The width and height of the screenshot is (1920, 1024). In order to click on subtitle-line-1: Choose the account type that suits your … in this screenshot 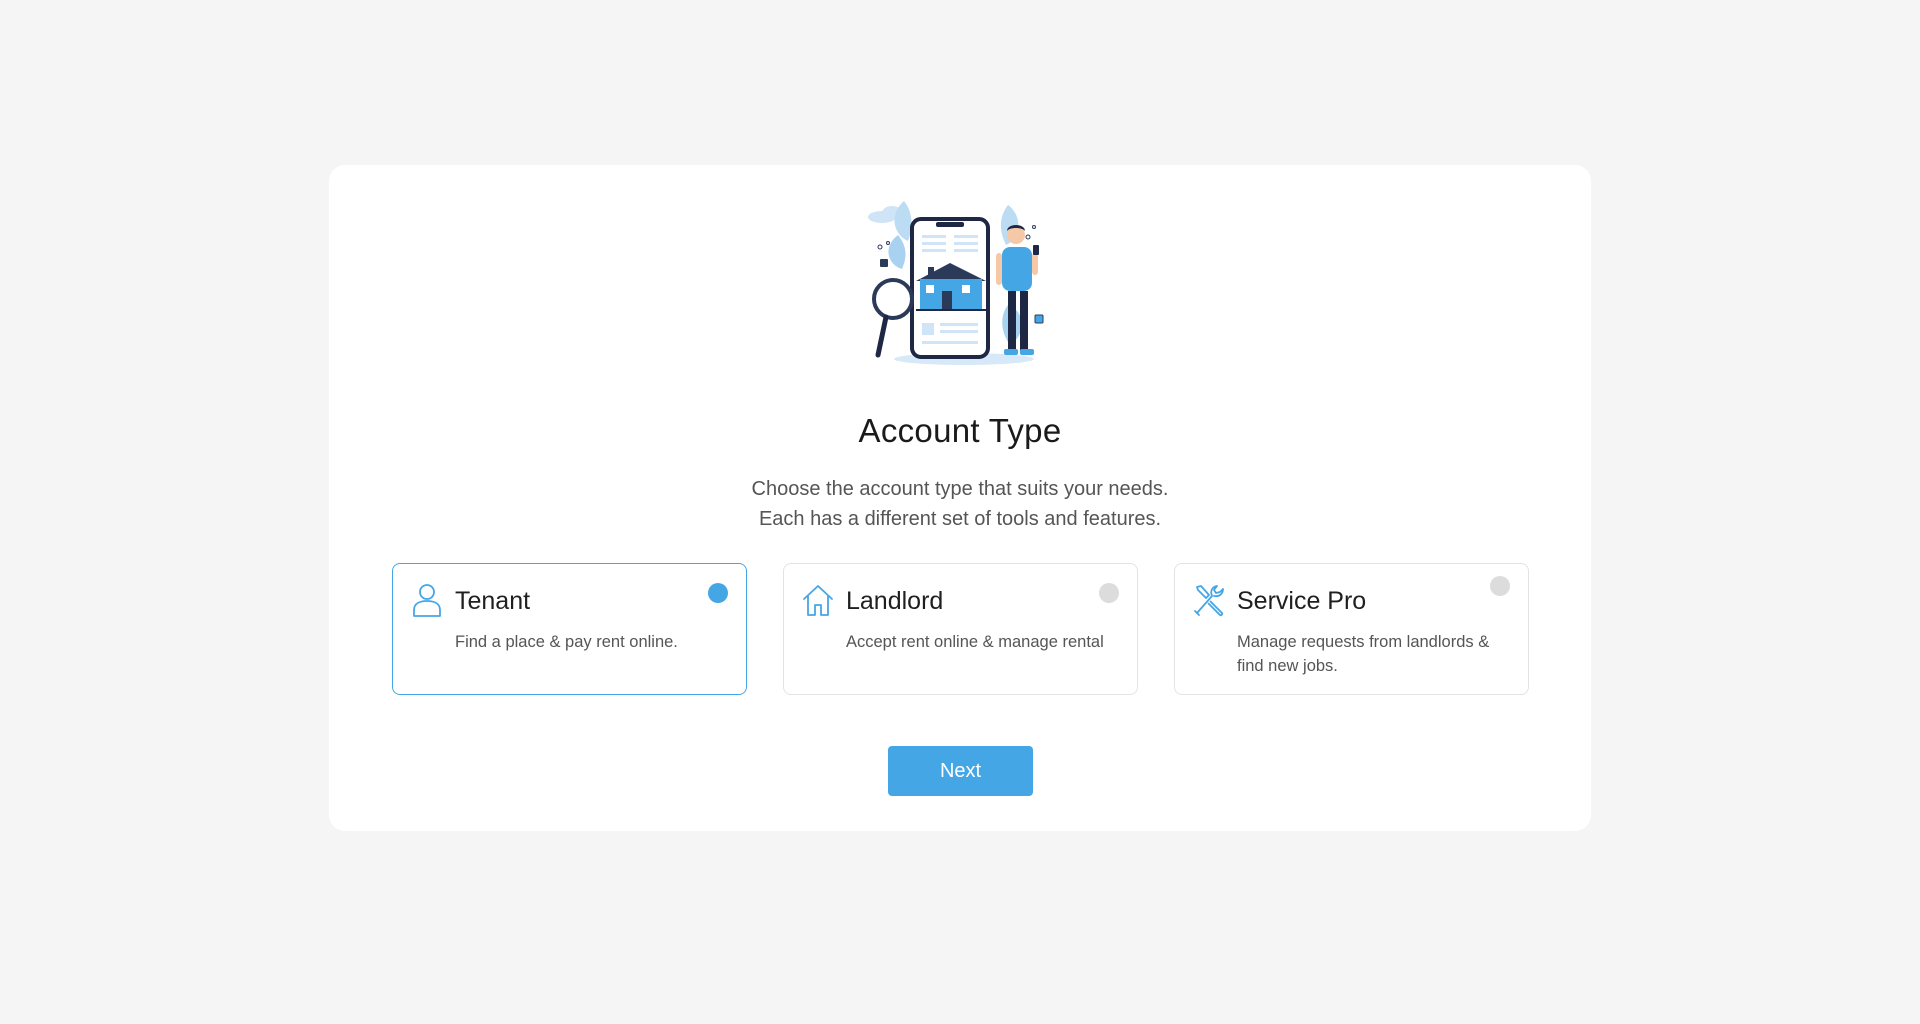, I will do `click(960, 489)`.